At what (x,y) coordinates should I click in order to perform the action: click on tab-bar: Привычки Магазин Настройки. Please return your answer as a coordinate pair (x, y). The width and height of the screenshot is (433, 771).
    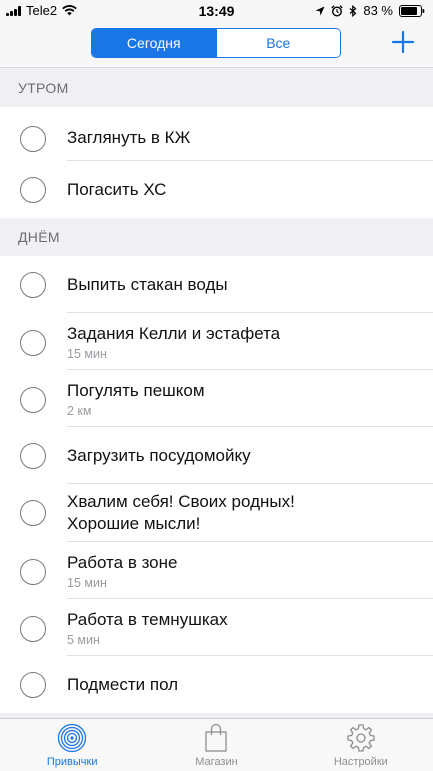
    Looking at the image, I should click on (216, 744).